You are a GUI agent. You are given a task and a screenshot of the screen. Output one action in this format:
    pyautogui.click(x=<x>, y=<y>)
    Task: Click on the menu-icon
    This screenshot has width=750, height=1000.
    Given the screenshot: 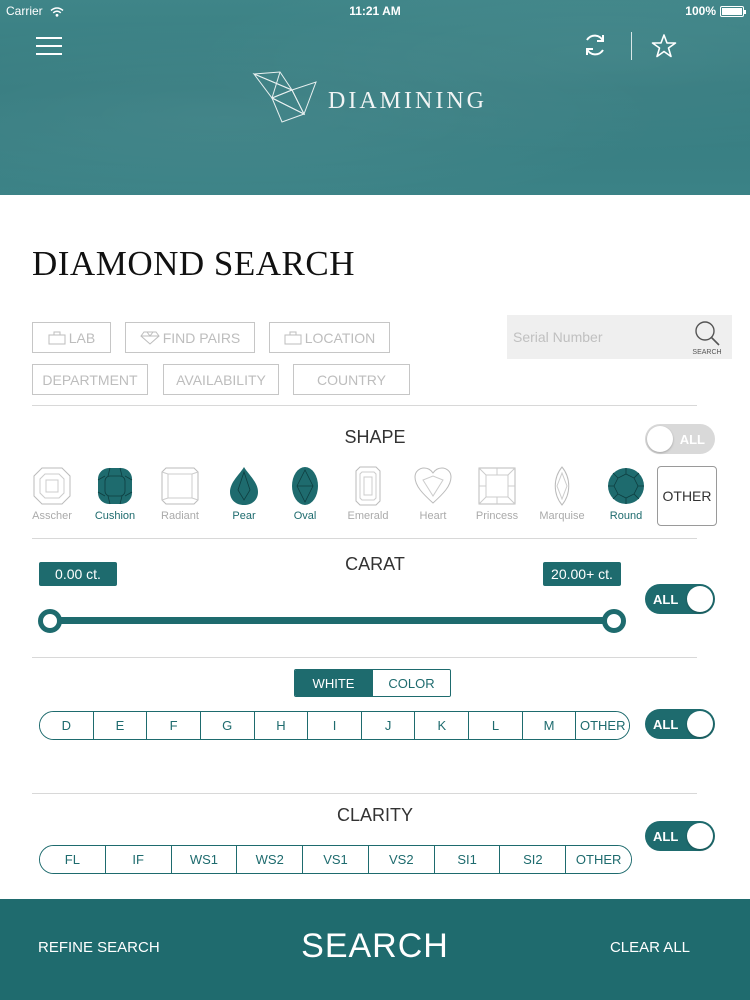 What is the action you would take?
    pyautogui.click(x=49, y=46)
    